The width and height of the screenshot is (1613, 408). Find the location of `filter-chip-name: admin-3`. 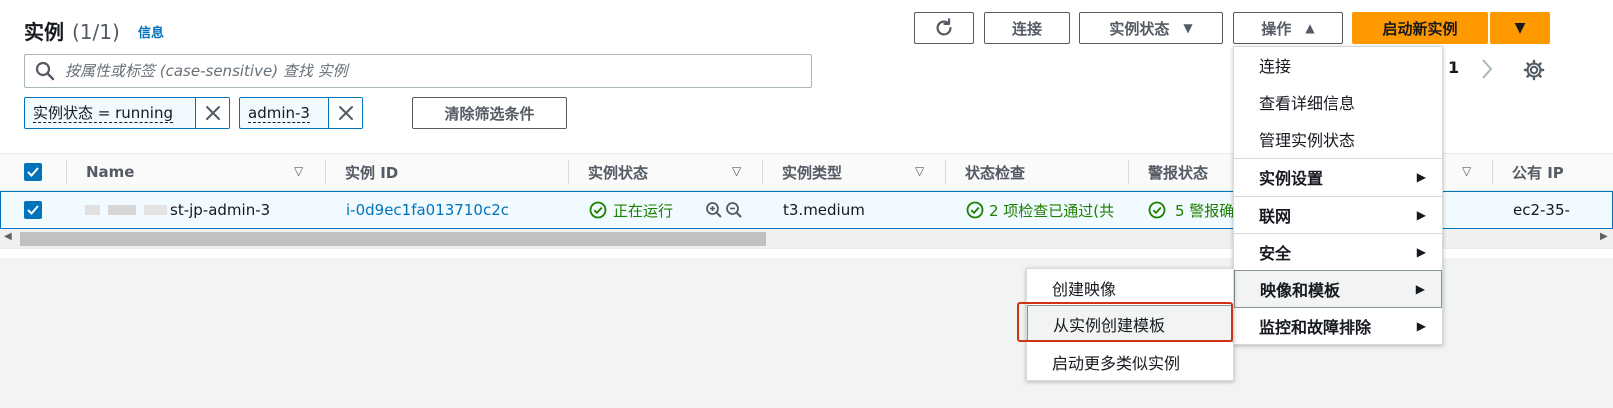

filter-chip-name: admin-3 is located at coordinates (301, 113).